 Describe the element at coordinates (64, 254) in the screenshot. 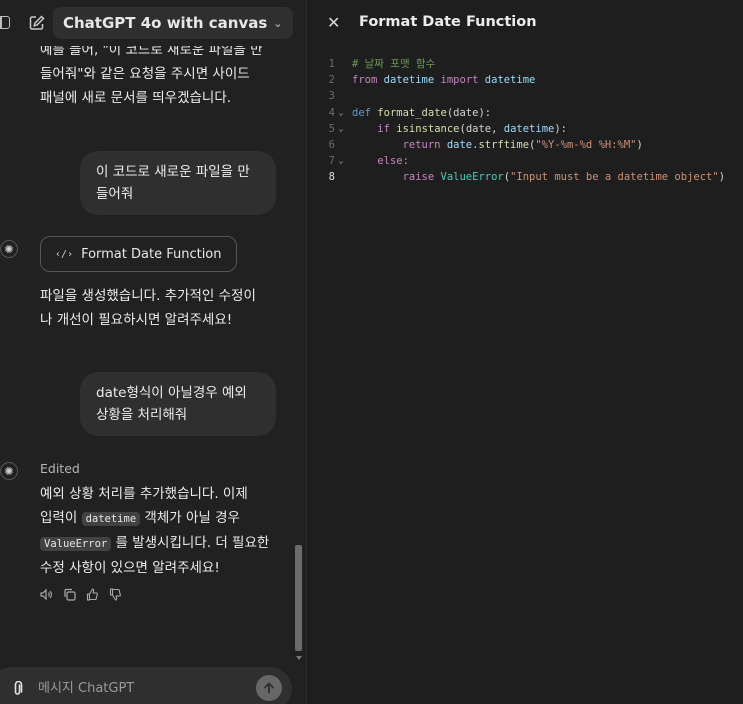

I see `code-icon: ‹/›` at that location.